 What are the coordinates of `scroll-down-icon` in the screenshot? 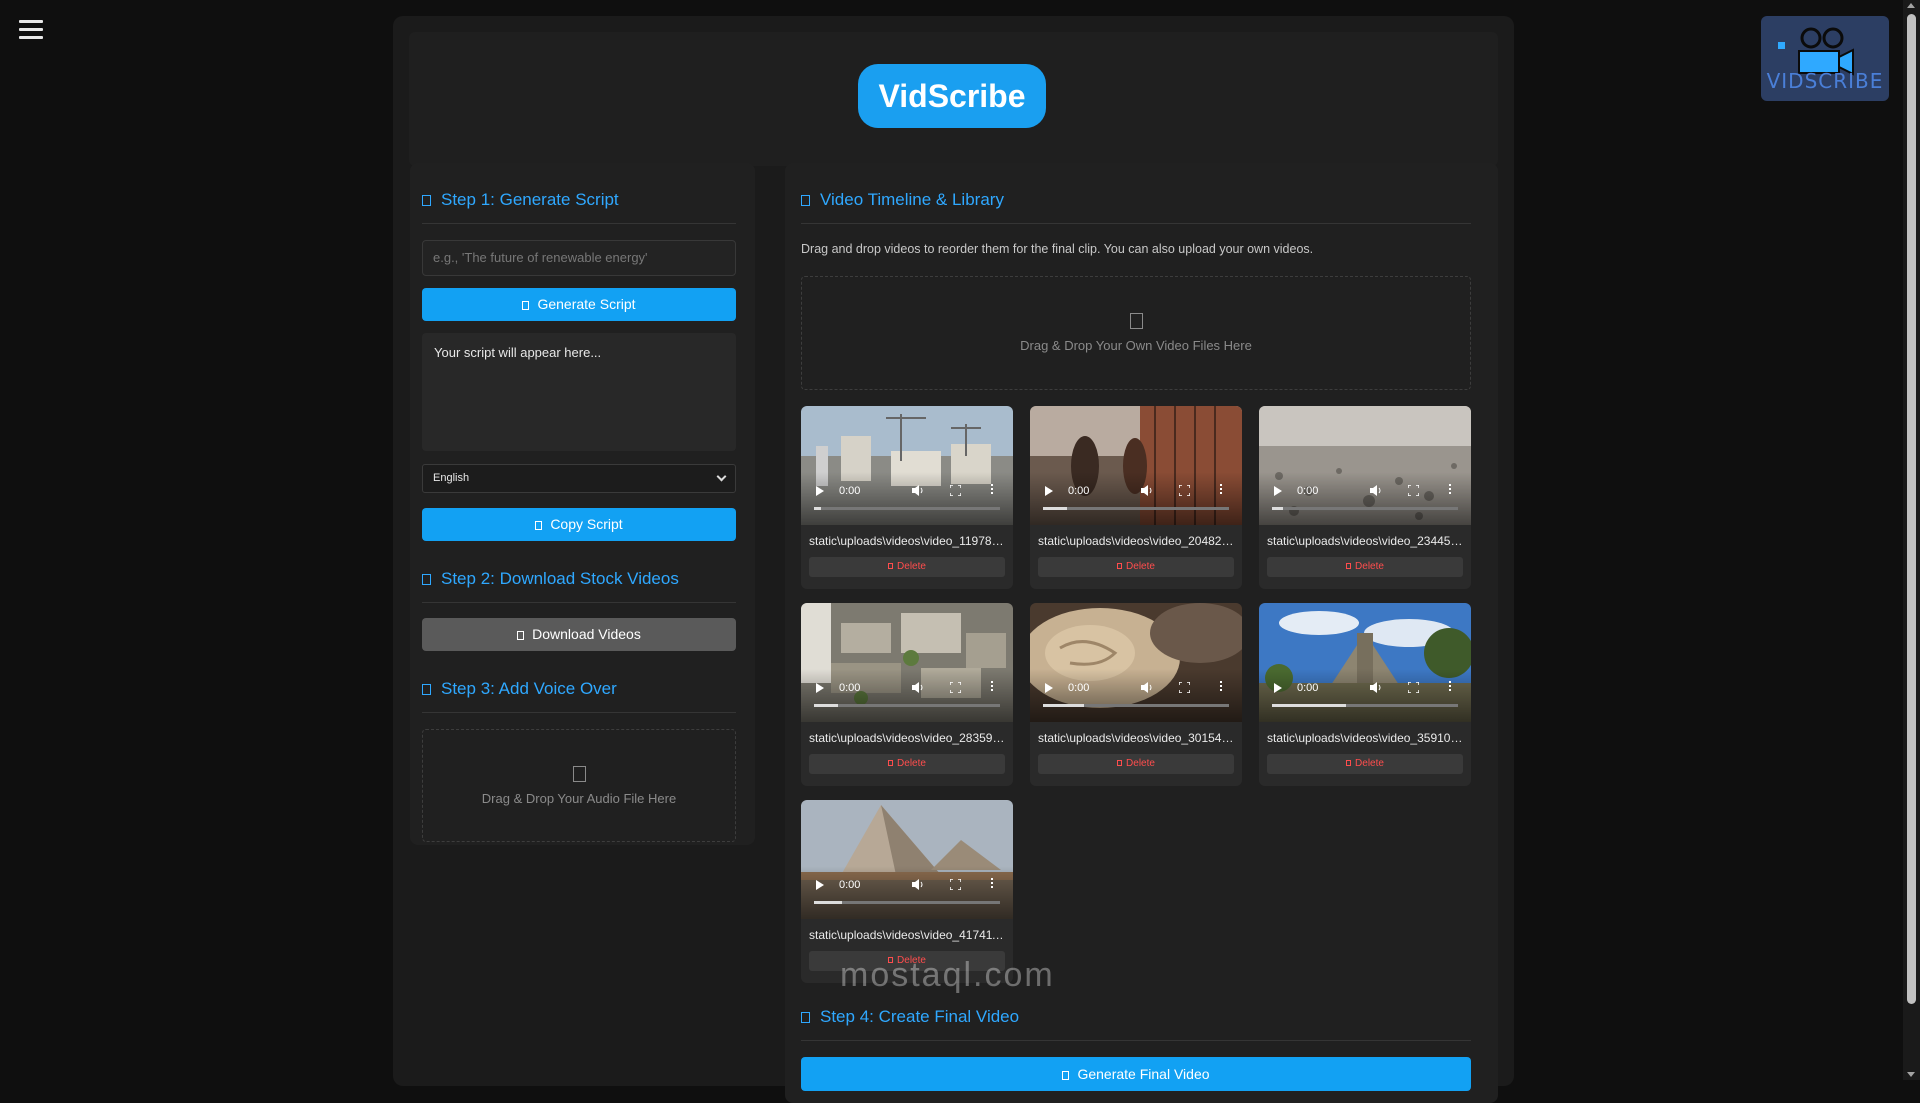 It's located at (1911, 1074).